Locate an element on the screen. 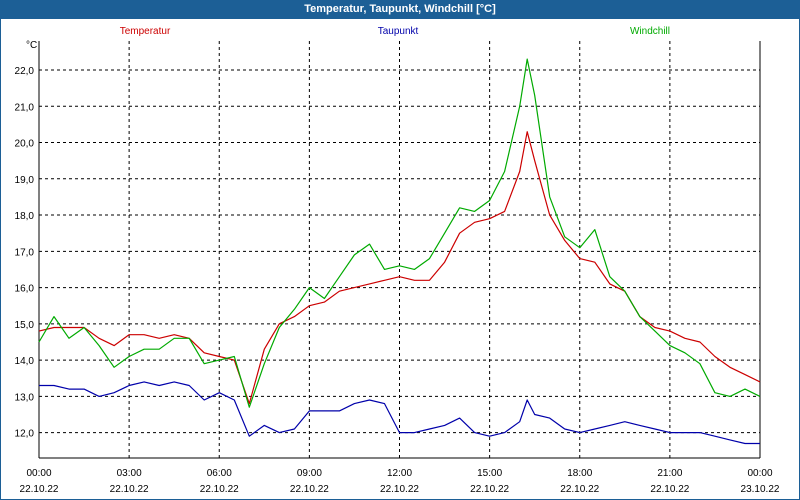  x-tick-time: 21:00 is located at coordinates (669, 473).